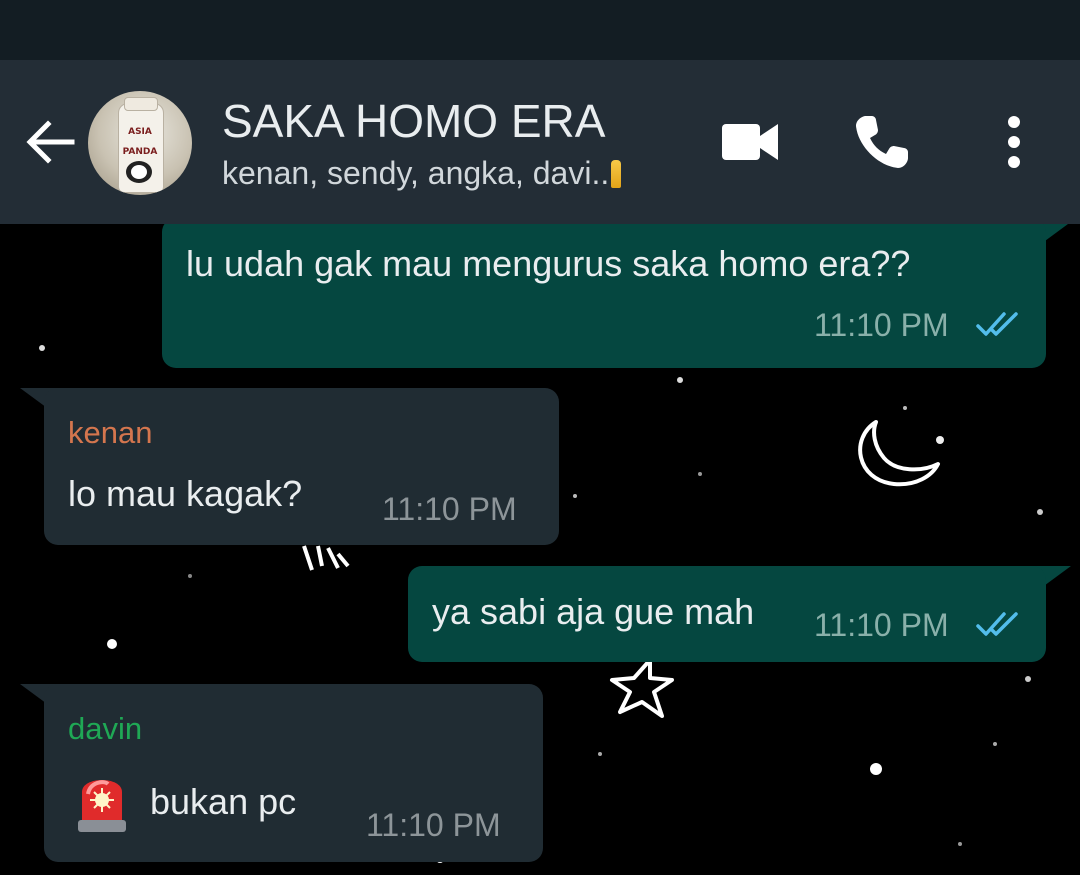  I want to click on message-bubble-outgoing: ya sabi aja gue mah 11:10 PM, so click(727, 614).